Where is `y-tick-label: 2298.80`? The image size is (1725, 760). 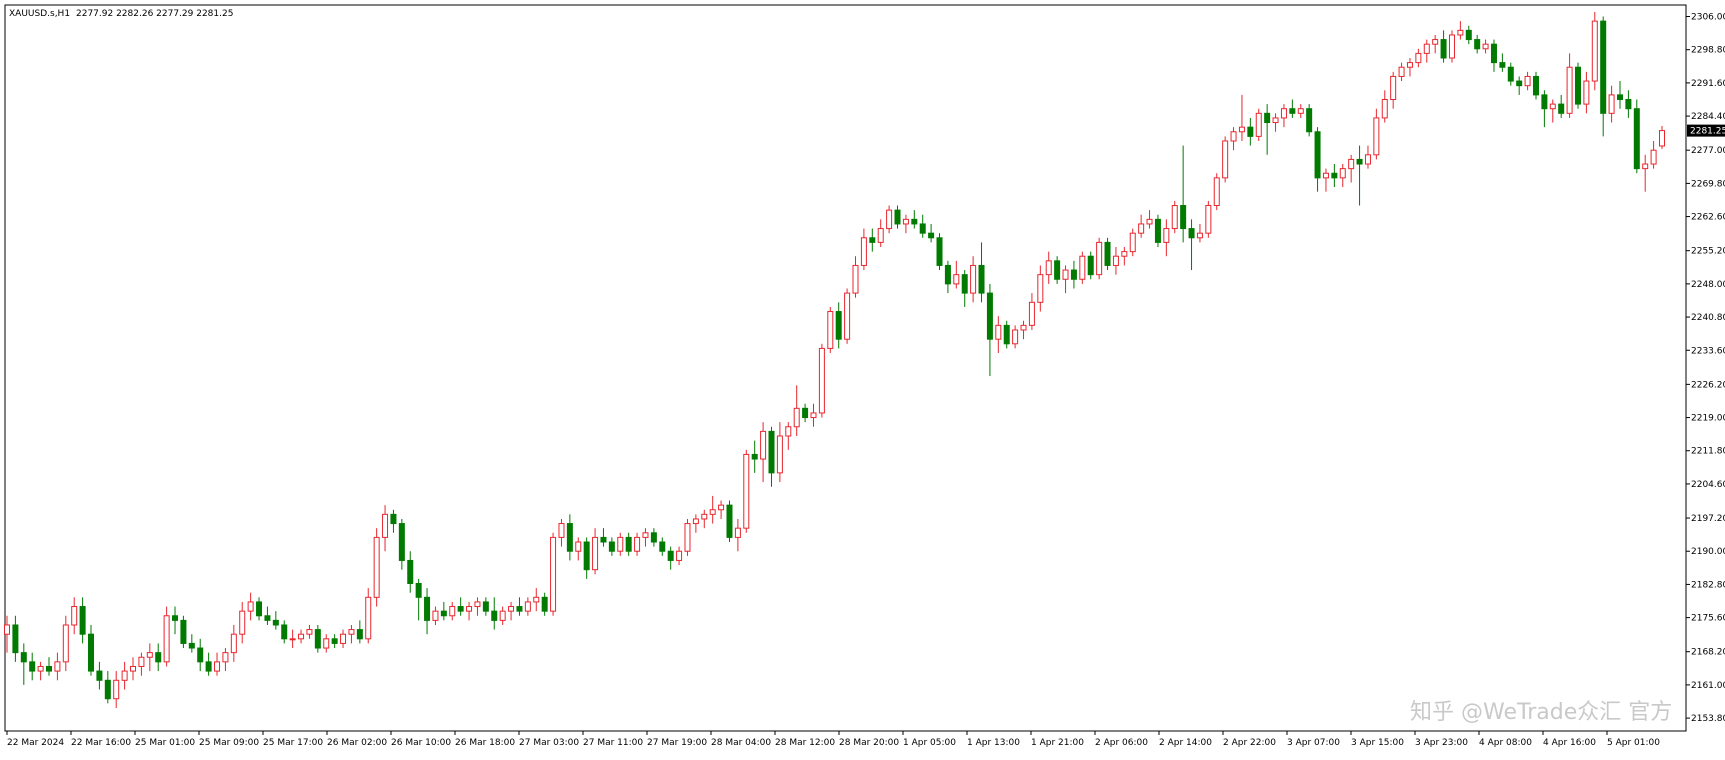 y-tick-label: 2298.80 is located at coordinates (1708, 51).